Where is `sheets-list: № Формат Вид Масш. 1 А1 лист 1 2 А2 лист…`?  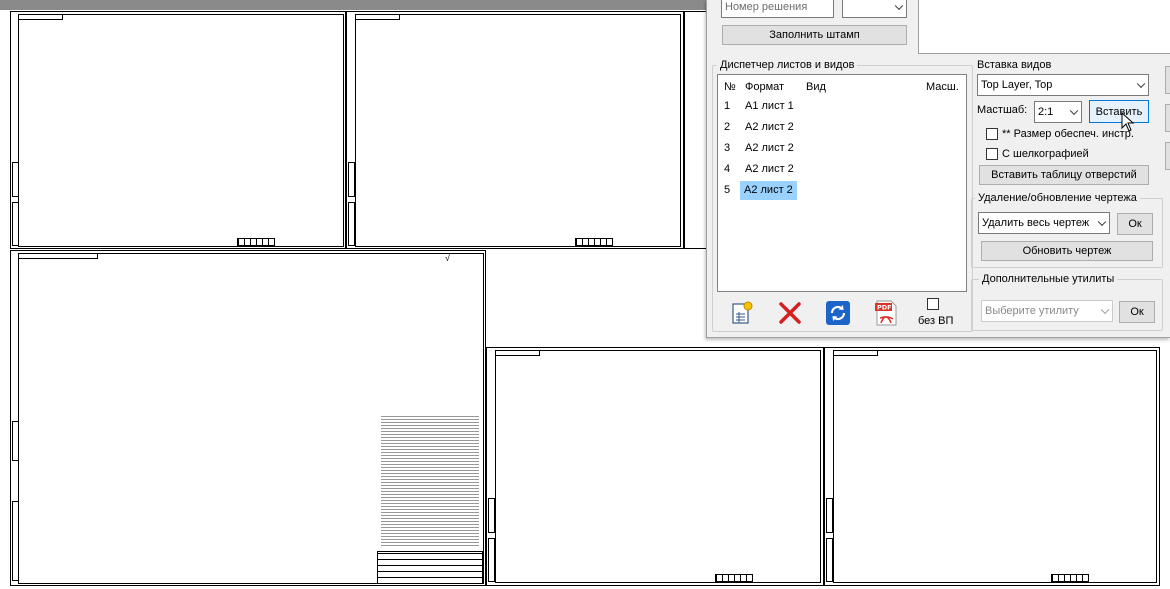
sheets-list: № Формат Вид Масш. 1 А1 лист 1 2 А2 лист… is located at coordinates (842, 183).